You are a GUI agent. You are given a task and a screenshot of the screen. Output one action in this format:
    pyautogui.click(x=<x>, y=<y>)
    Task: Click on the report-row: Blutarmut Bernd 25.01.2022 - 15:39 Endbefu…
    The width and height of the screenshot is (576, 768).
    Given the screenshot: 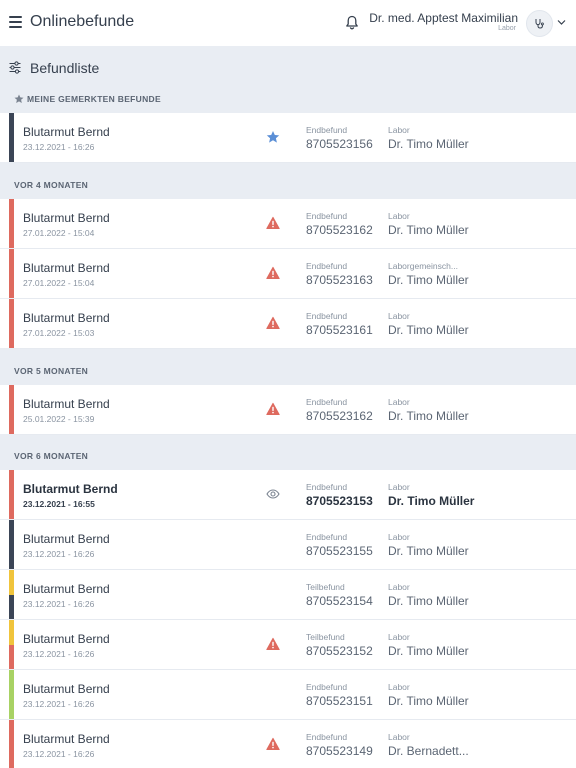 What is the action you would take?
    pyautogui.click(x=288, y=410)
    